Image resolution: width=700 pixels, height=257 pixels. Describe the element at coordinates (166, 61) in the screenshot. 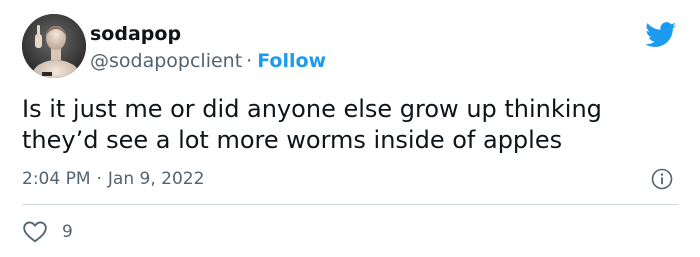

I see `author-handle: @sodapopclient` at that location.